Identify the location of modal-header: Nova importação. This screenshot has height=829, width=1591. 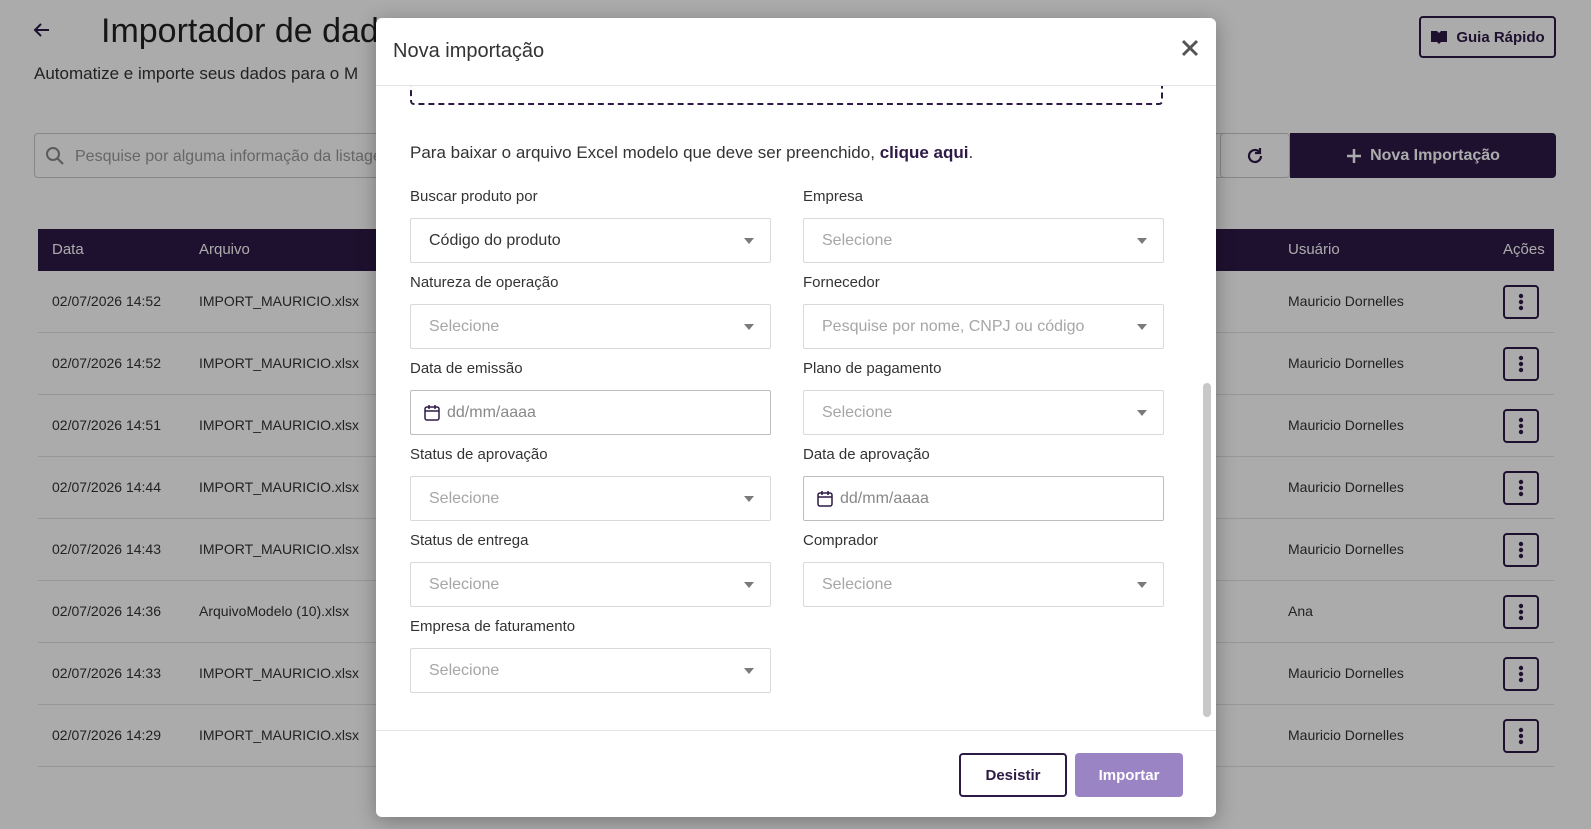
(796, 52).